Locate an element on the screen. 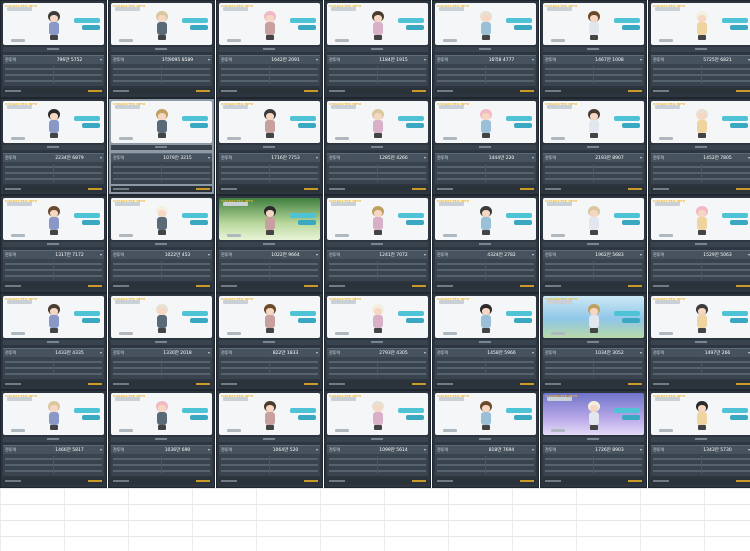 Image resolution: width=750 pixels, height=551 pixels. combat-power-bar: 전투력 796만 5752 ▾ is located at coordinates (53, 59).